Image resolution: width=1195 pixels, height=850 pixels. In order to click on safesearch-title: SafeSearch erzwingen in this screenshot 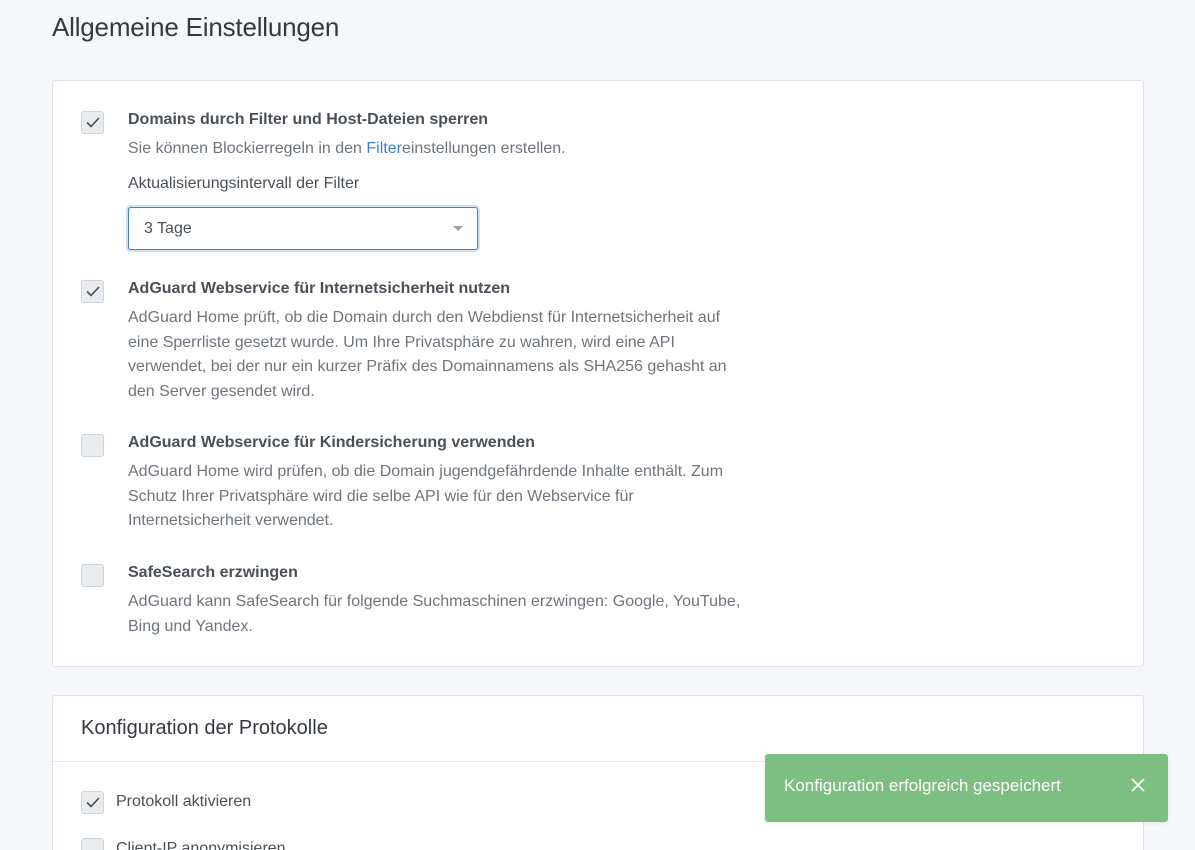, I will do `click(213, 572)`.